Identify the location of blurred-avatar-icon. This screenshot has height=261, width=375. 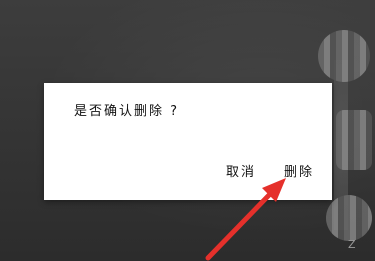
(344, 56).